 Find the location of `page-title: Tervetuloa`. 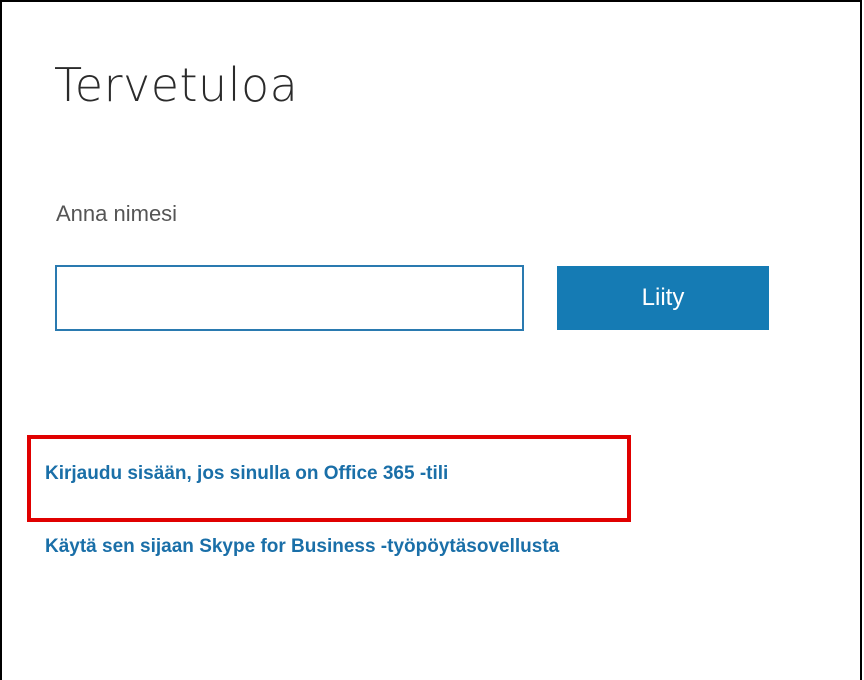

page-title: Tervetuloa is located at coordinates (176, 85).